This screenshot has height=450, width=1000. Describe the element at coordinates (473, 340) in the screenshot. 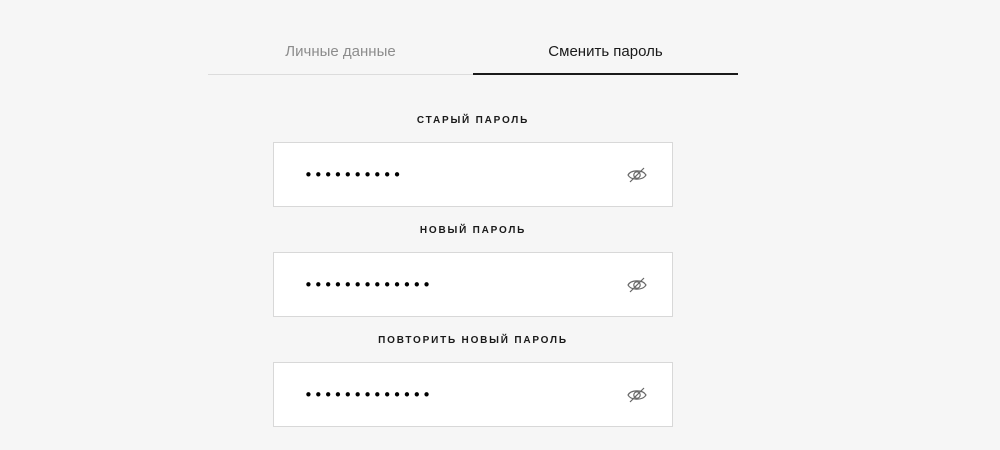

I see `repeat-password-label: ПОВТОРИТЬ НОВЫЙ ПАРОЛЬ` at that location.